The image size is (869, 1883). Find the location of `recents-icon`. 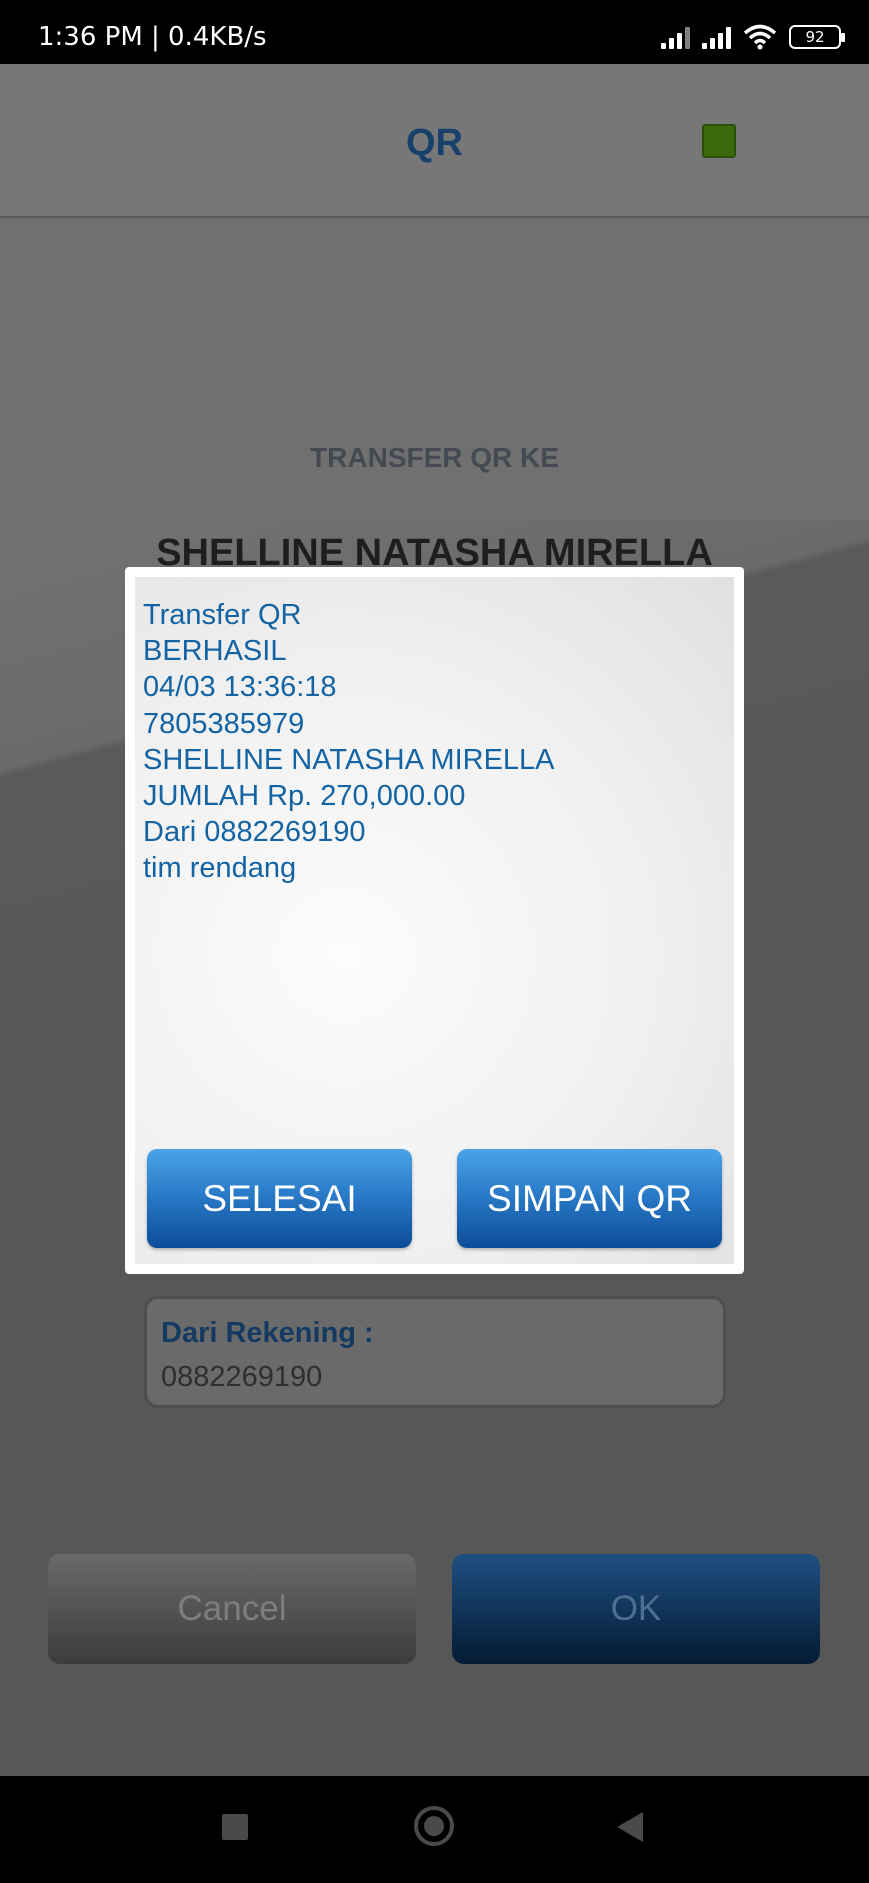

recents-icon is located at coordinates (235, 1827).